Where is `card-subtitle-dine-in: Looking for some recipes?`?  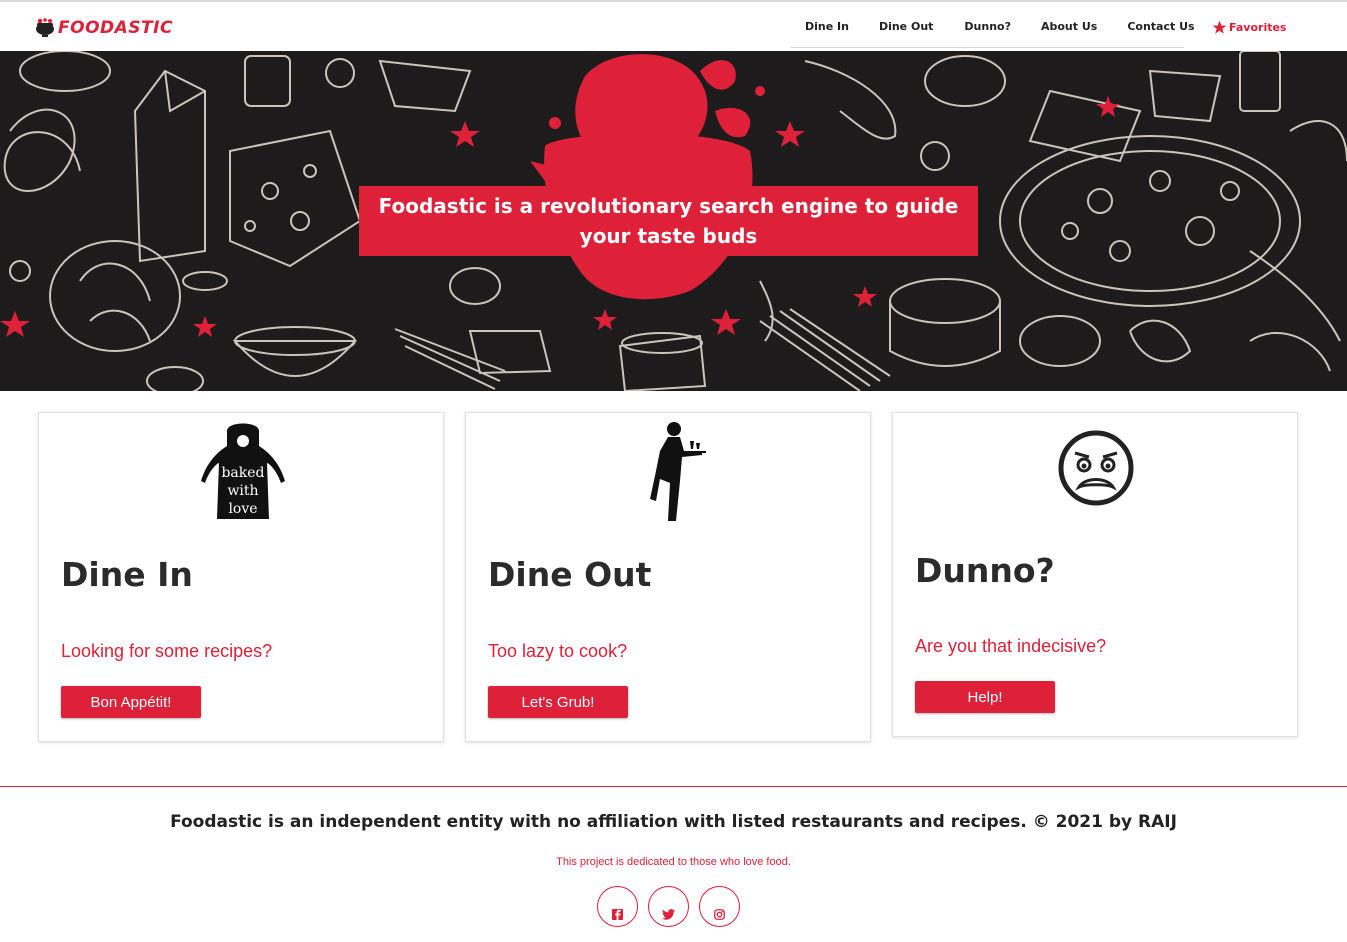 card-subtitle-dine-in: Looking for some recipes? is located at coordinates (167, 651).